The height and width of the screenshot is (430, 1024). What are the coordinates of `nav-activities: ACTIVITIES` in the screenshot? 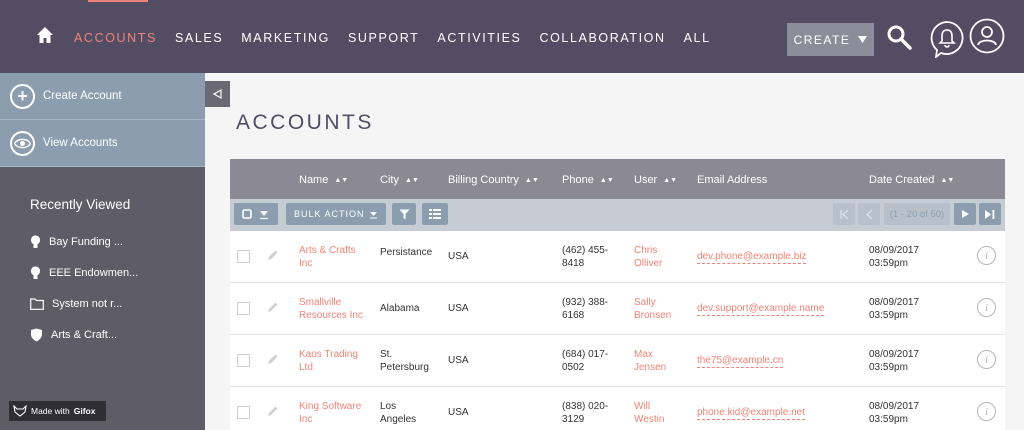 It's located at (479, 38).